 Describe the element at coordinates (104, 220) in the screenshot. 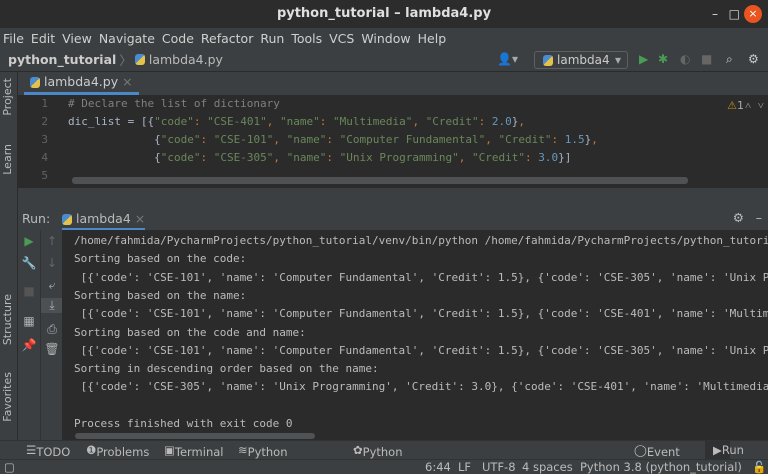

I see `run-tab-lambda4: lambda4 ×` at that location.